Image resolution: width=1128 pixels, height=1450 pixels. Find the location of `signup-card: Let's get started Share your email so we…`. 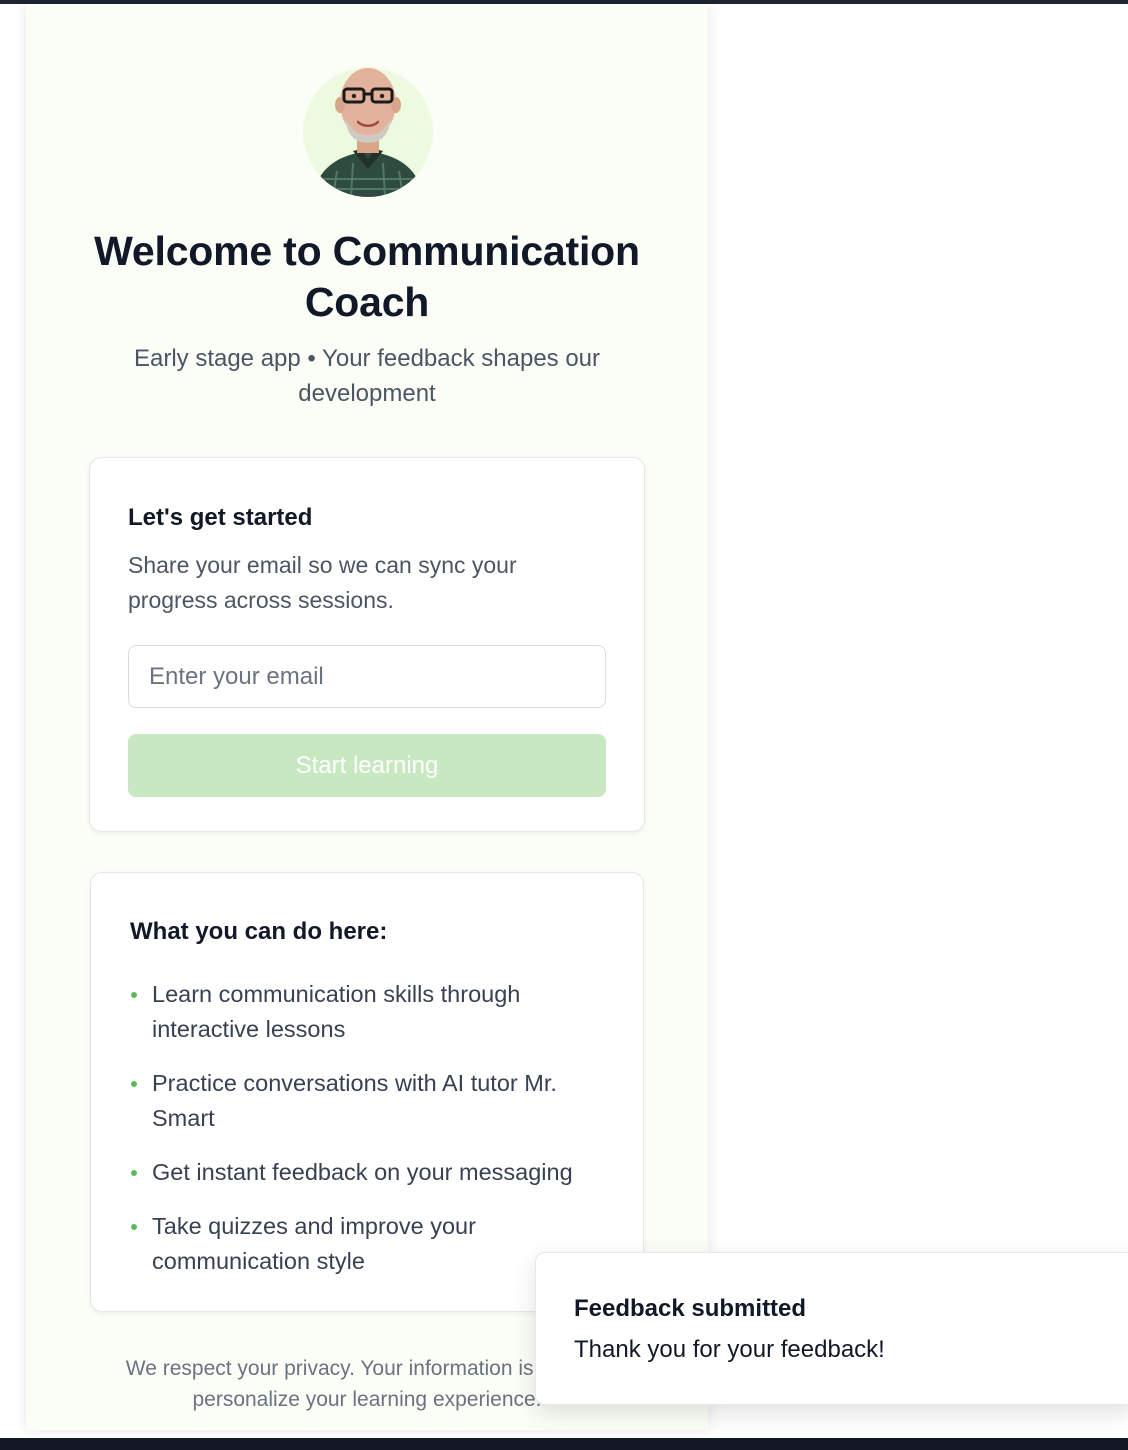

signup-card: Let's get started Share your email so we… is located at coordinates (367, 644).